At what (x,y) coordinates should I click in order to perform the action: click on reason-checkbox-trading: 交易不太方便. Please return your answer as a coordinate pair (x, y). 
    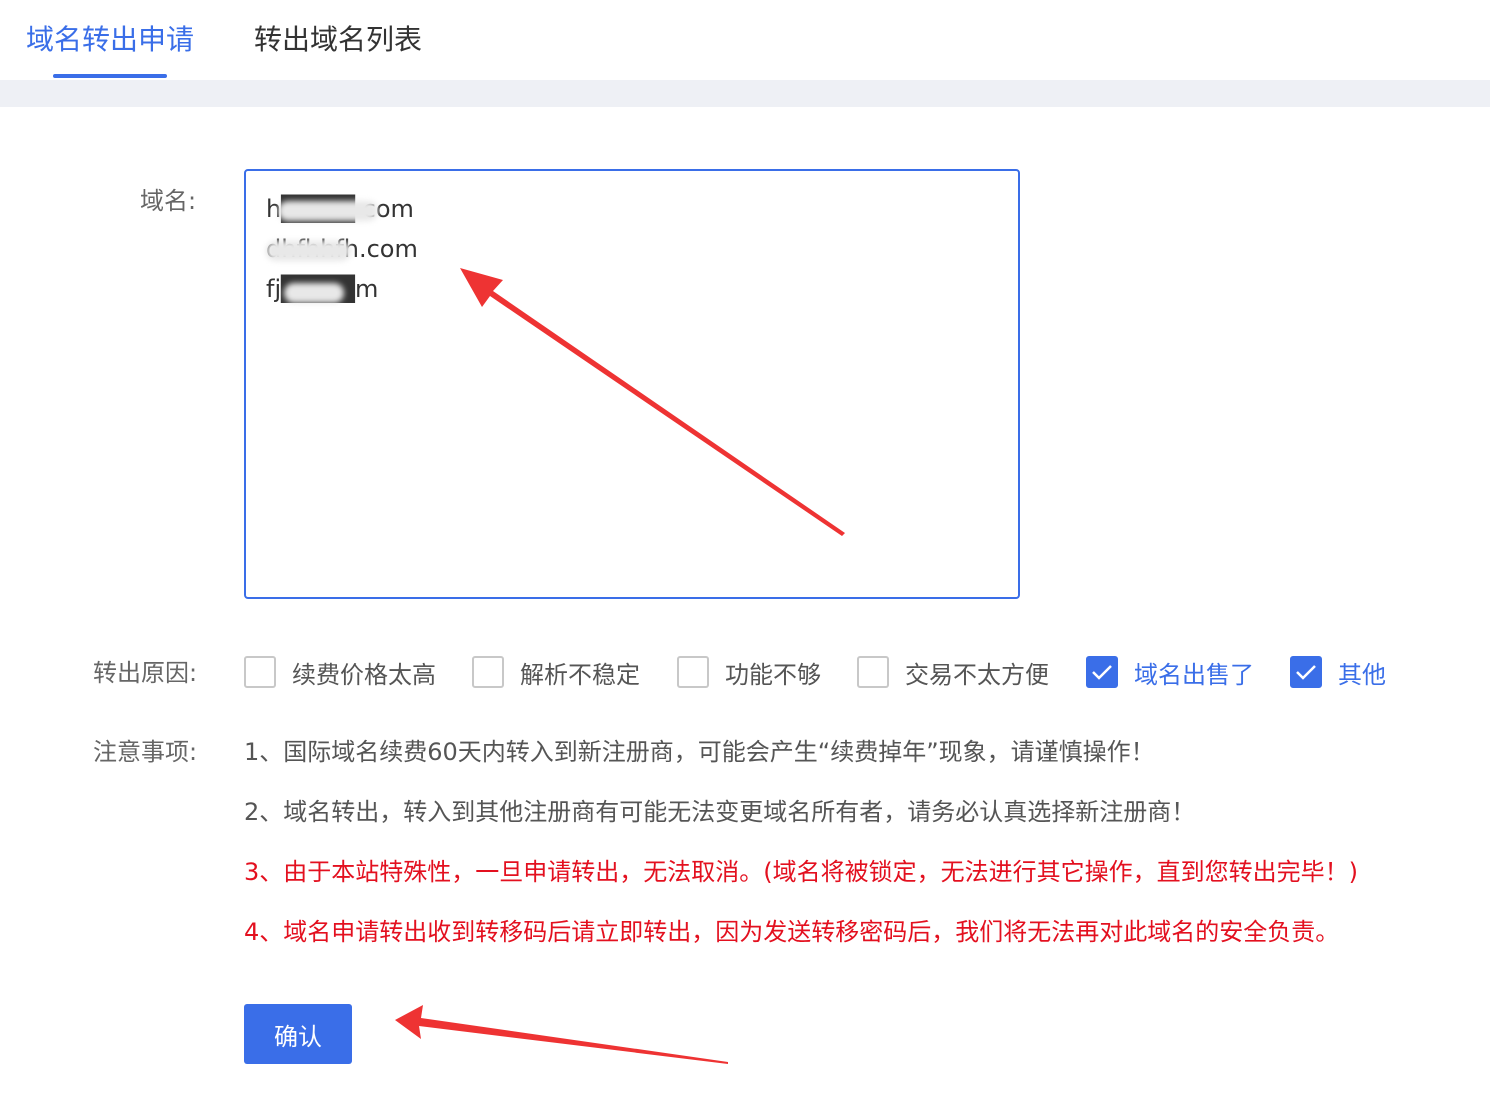
    Looking at the image, I should click on (953, 672).